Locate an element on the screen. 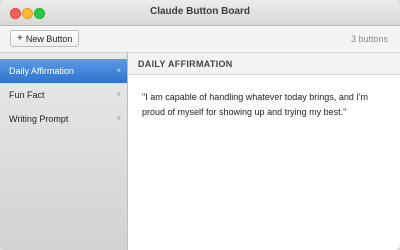  title-bar: Claude Button Board is located at coordinates (200, 13).